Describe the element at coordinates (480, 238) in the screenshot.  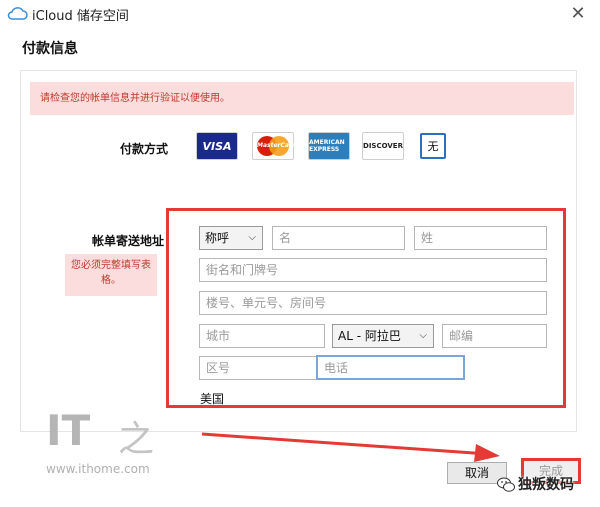
I see `last-name-input` at that location.